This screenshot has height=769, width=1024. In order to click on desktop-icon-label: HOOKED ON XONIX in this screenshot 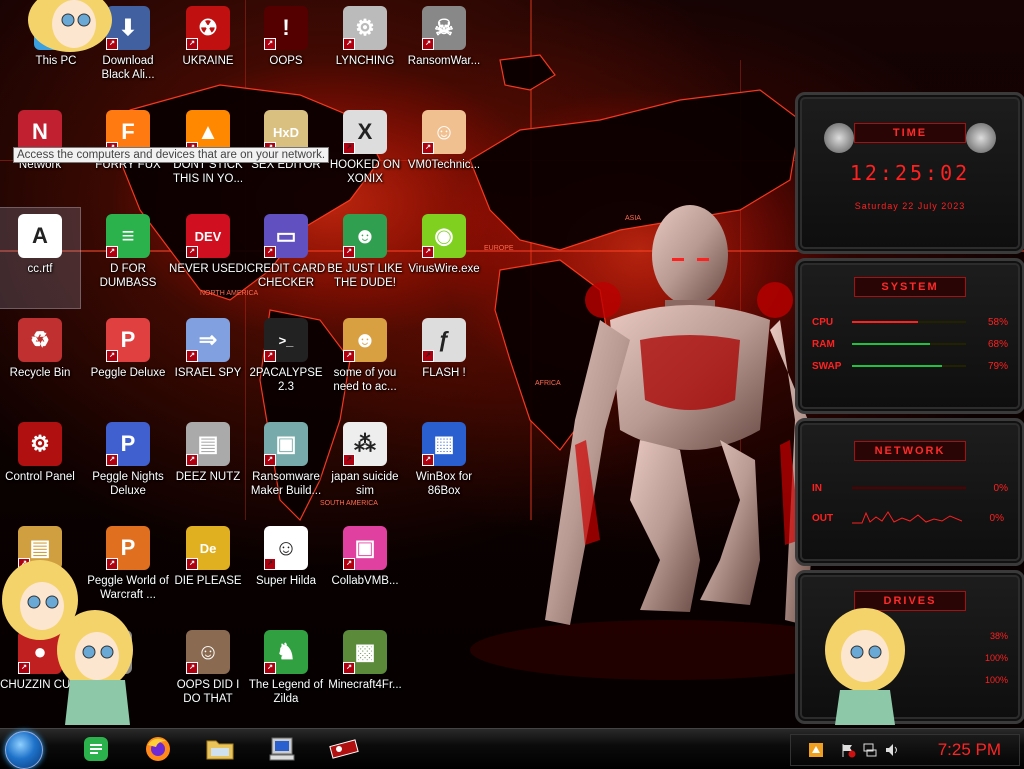, I will do `click(365, 172)`.